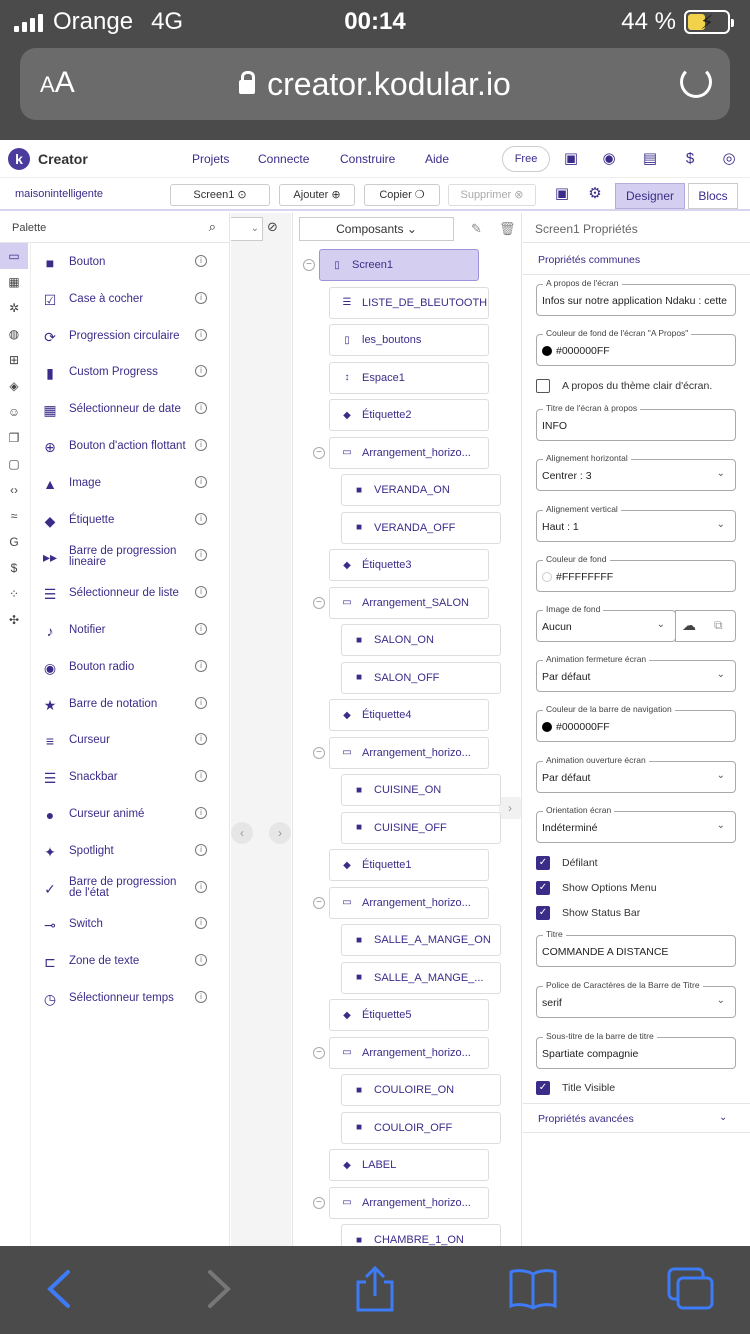 This screenshot has width=750, height=1334. Describe the element at coordinates (130, 998) in the screenshot. I see `palette-item: ◷ Sélectionneur temps i` at that location.